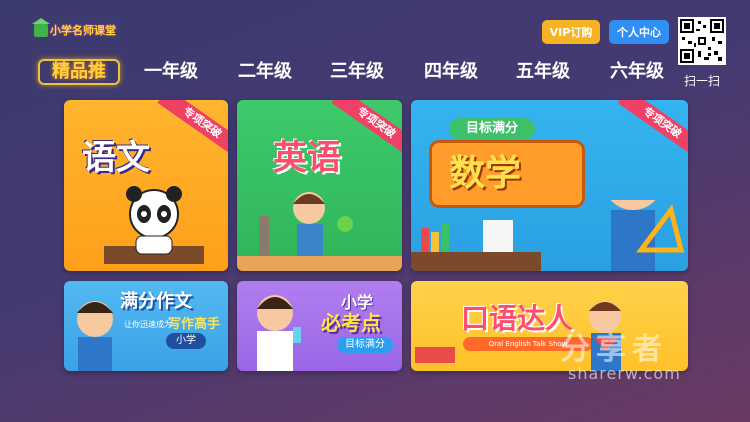 This screenshot has height=422, width=750. What do you see at coordinates (319, 231) in the screenshot?
I see `teacher-illustration` at bounding box center [319, 231].